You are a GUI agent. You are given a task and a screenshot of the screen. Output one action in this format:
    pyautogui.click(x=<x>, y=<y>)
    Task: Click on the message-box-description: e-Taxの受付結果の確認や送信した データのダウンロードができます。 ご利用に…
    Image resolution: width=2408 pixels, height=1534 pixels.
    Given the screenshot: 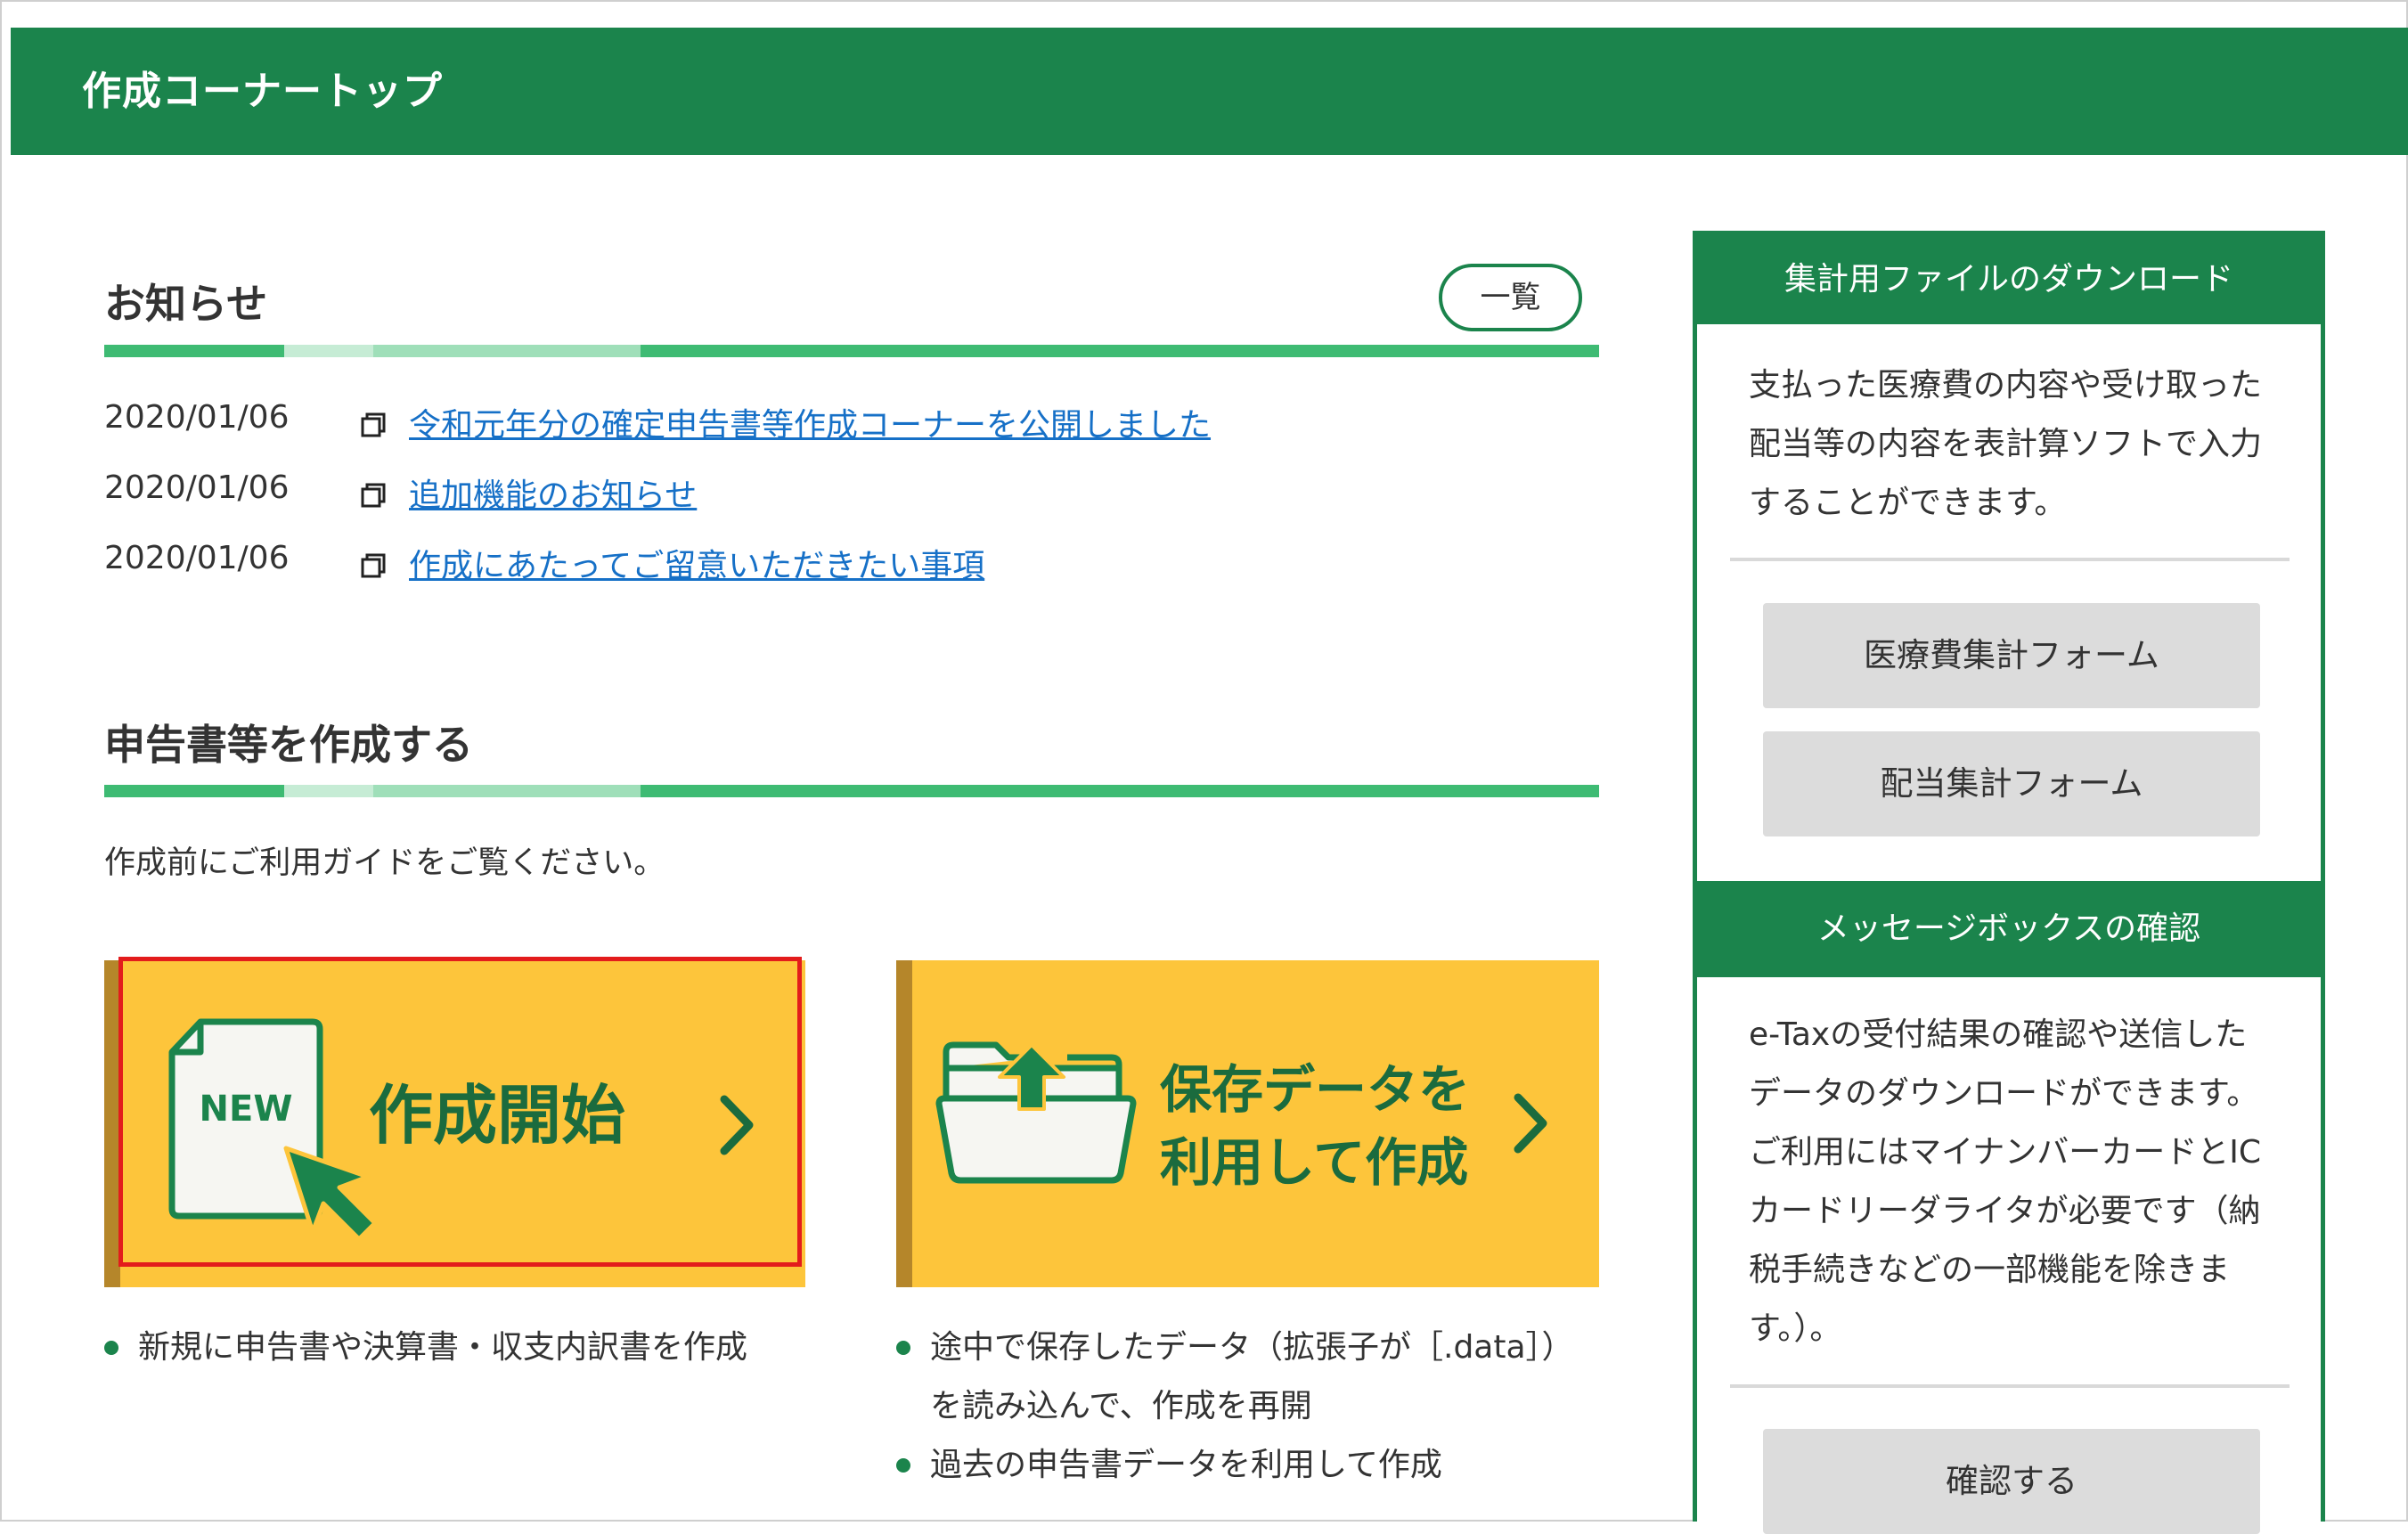 What is the action you would take?
    pyautogui.click(x=2016, y=1182)
    